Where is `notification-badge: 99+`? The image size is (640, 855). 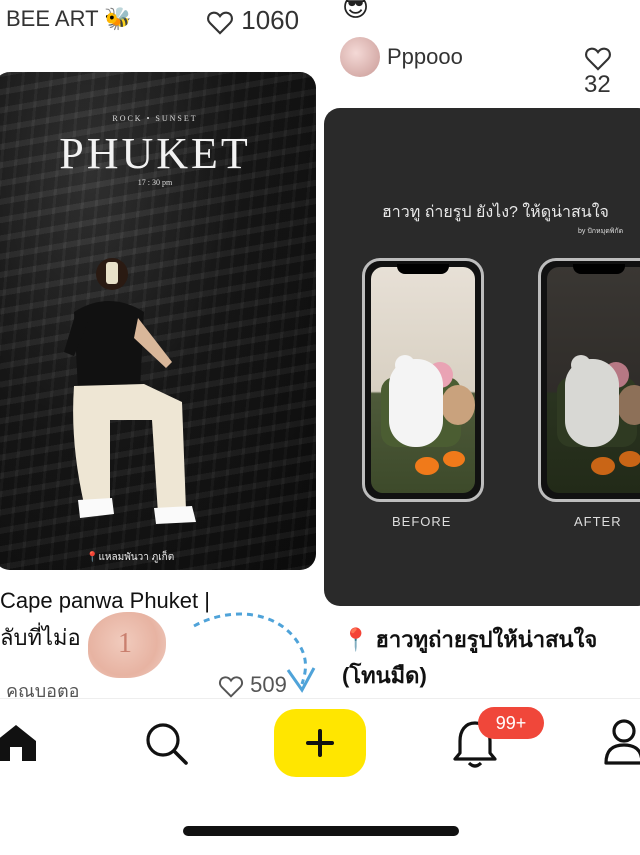 notification-badge: 99+ is located at coordinates (511, 723).